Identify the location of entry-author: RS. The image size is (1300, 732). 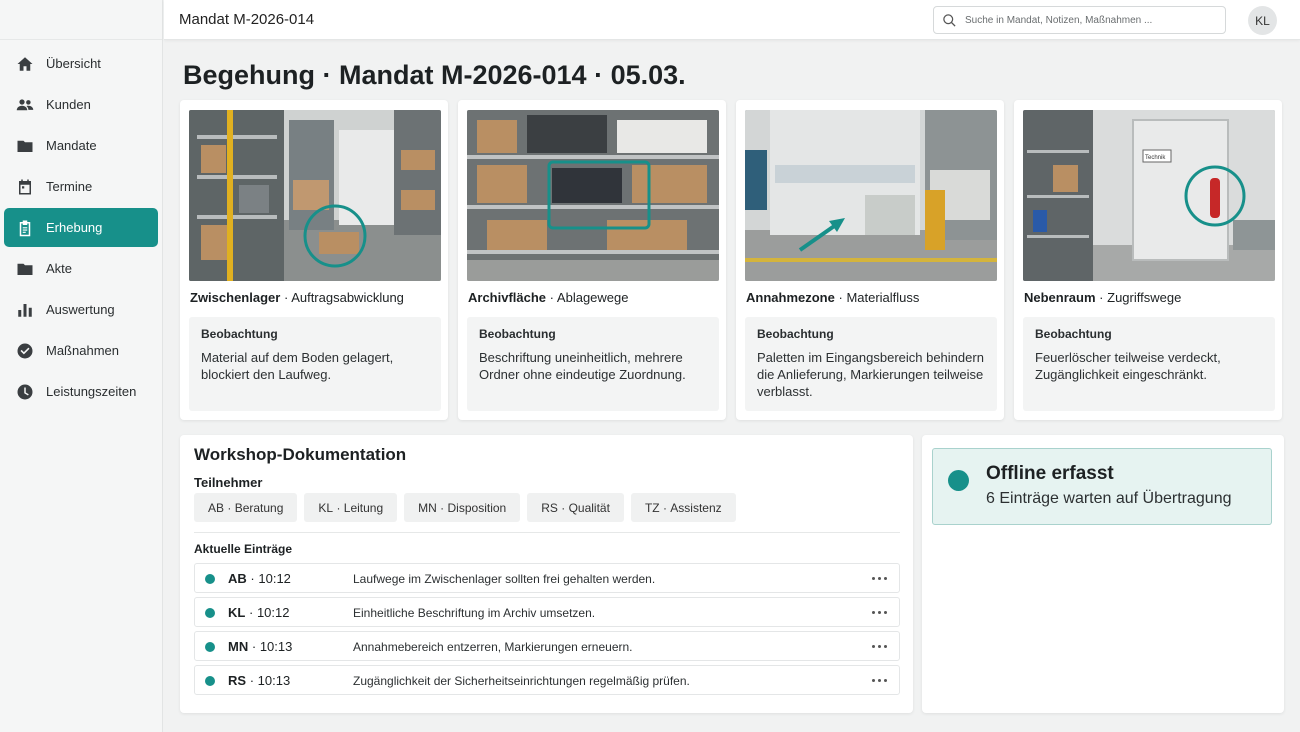
(237, 680).